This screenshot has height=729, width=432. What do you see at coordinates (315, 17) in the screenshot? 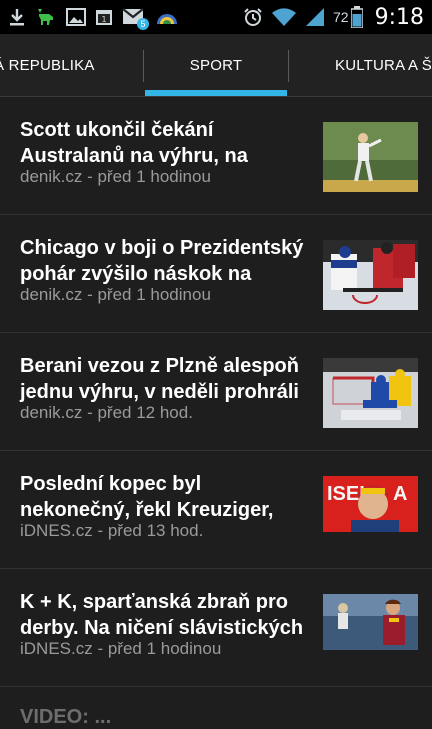
I see `signal-icon` at bounding box center [315, 17].